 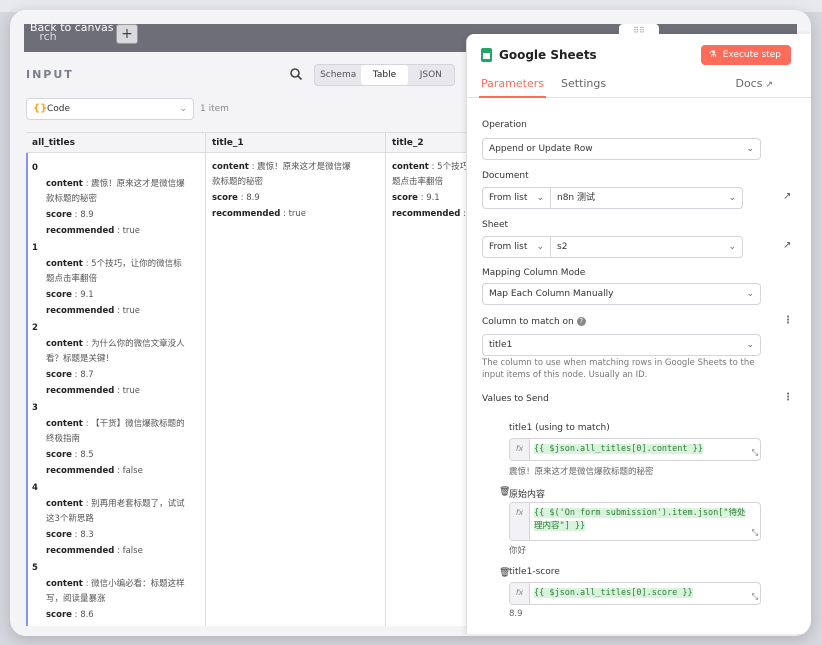 I want to click on column-to-match-select: title1 ⌄, so click(x=621, y=345).